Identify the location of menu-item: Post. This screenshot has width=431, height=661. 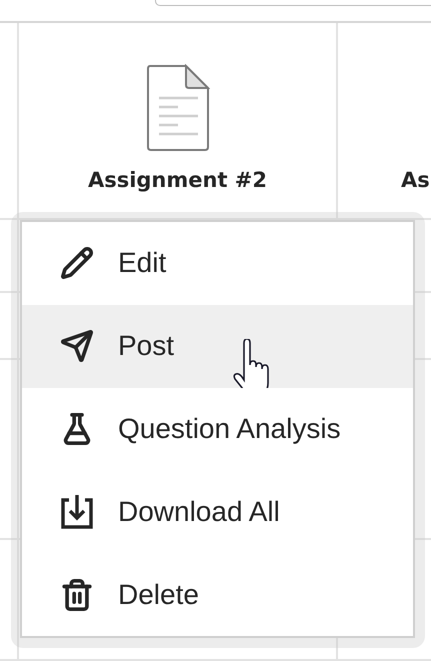
(217, 346).